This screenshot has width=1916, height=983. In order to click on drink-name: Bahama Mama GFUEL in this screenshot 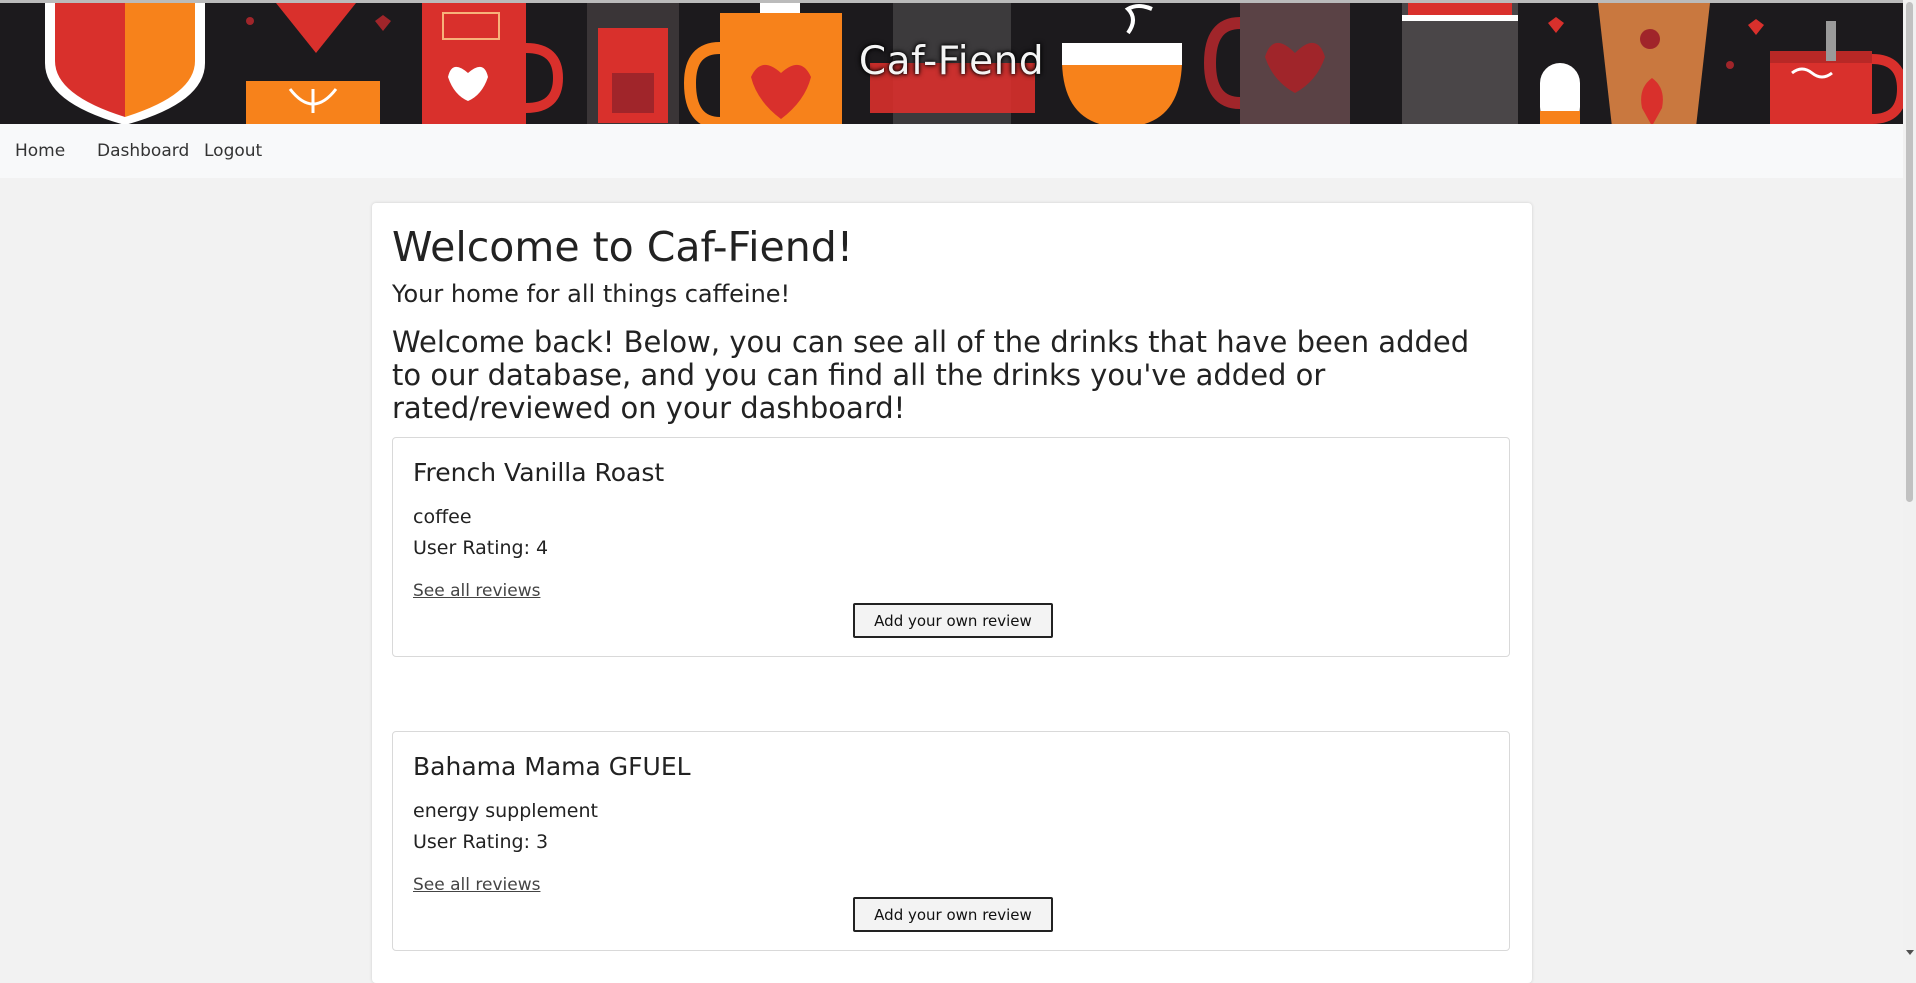, I will do `click(552, 766)`.